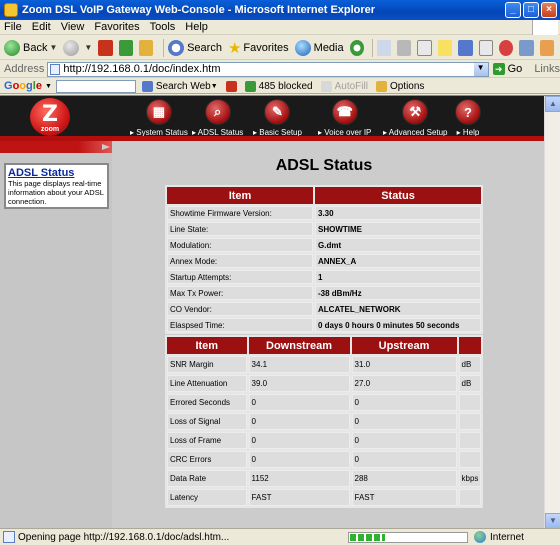  What do you see at coordinates (324, 383) in the screenshot?
I see `table-row: Line Attenuation 39.0 27.0 dB` at bounding box center [324, 383].